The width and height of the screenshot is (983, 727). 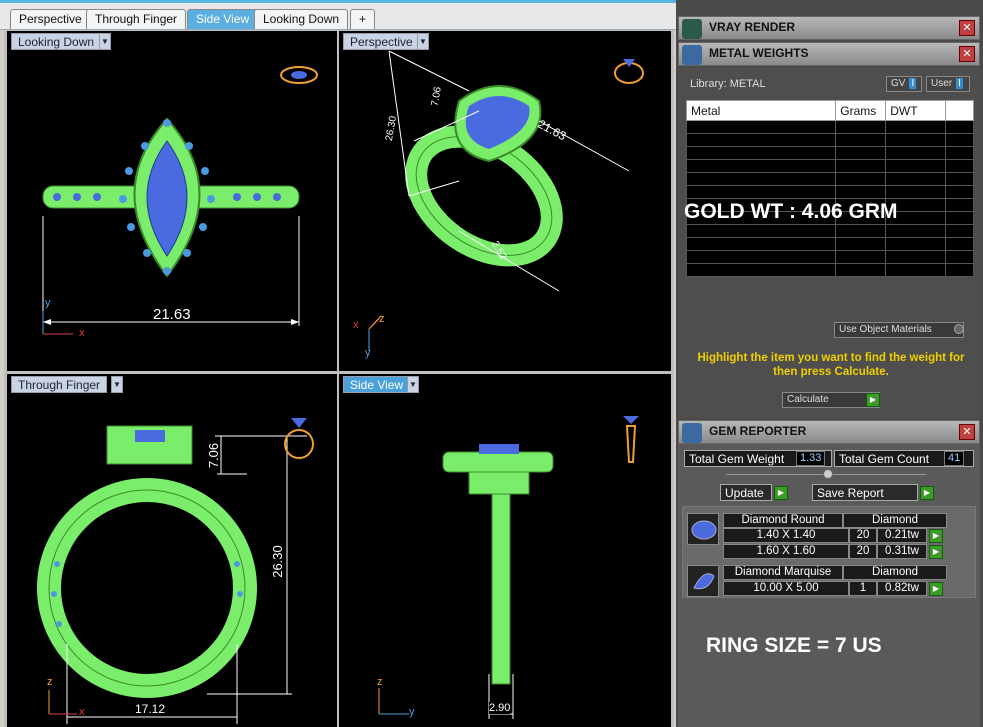 What do you see at coordinates (759, 53) in the screenshot?
I see `metal-title: METAL WEIGHTS` at bounding box center [759, 53].